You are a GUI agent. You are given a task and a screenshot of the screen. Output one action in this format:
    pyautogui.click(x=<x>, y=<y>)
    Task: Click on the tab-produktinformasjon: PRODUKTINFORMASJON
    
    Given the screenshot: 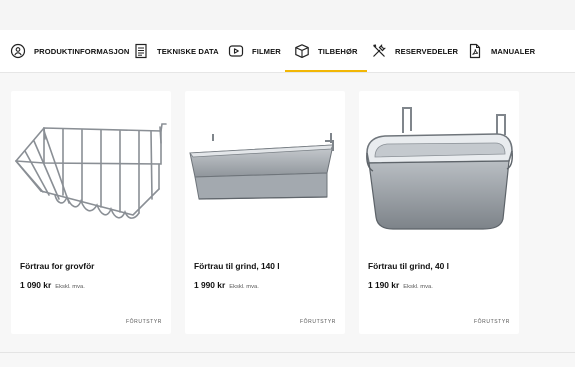 What is the action you would take?
    pyautogui.click(x=69, y=51)
    